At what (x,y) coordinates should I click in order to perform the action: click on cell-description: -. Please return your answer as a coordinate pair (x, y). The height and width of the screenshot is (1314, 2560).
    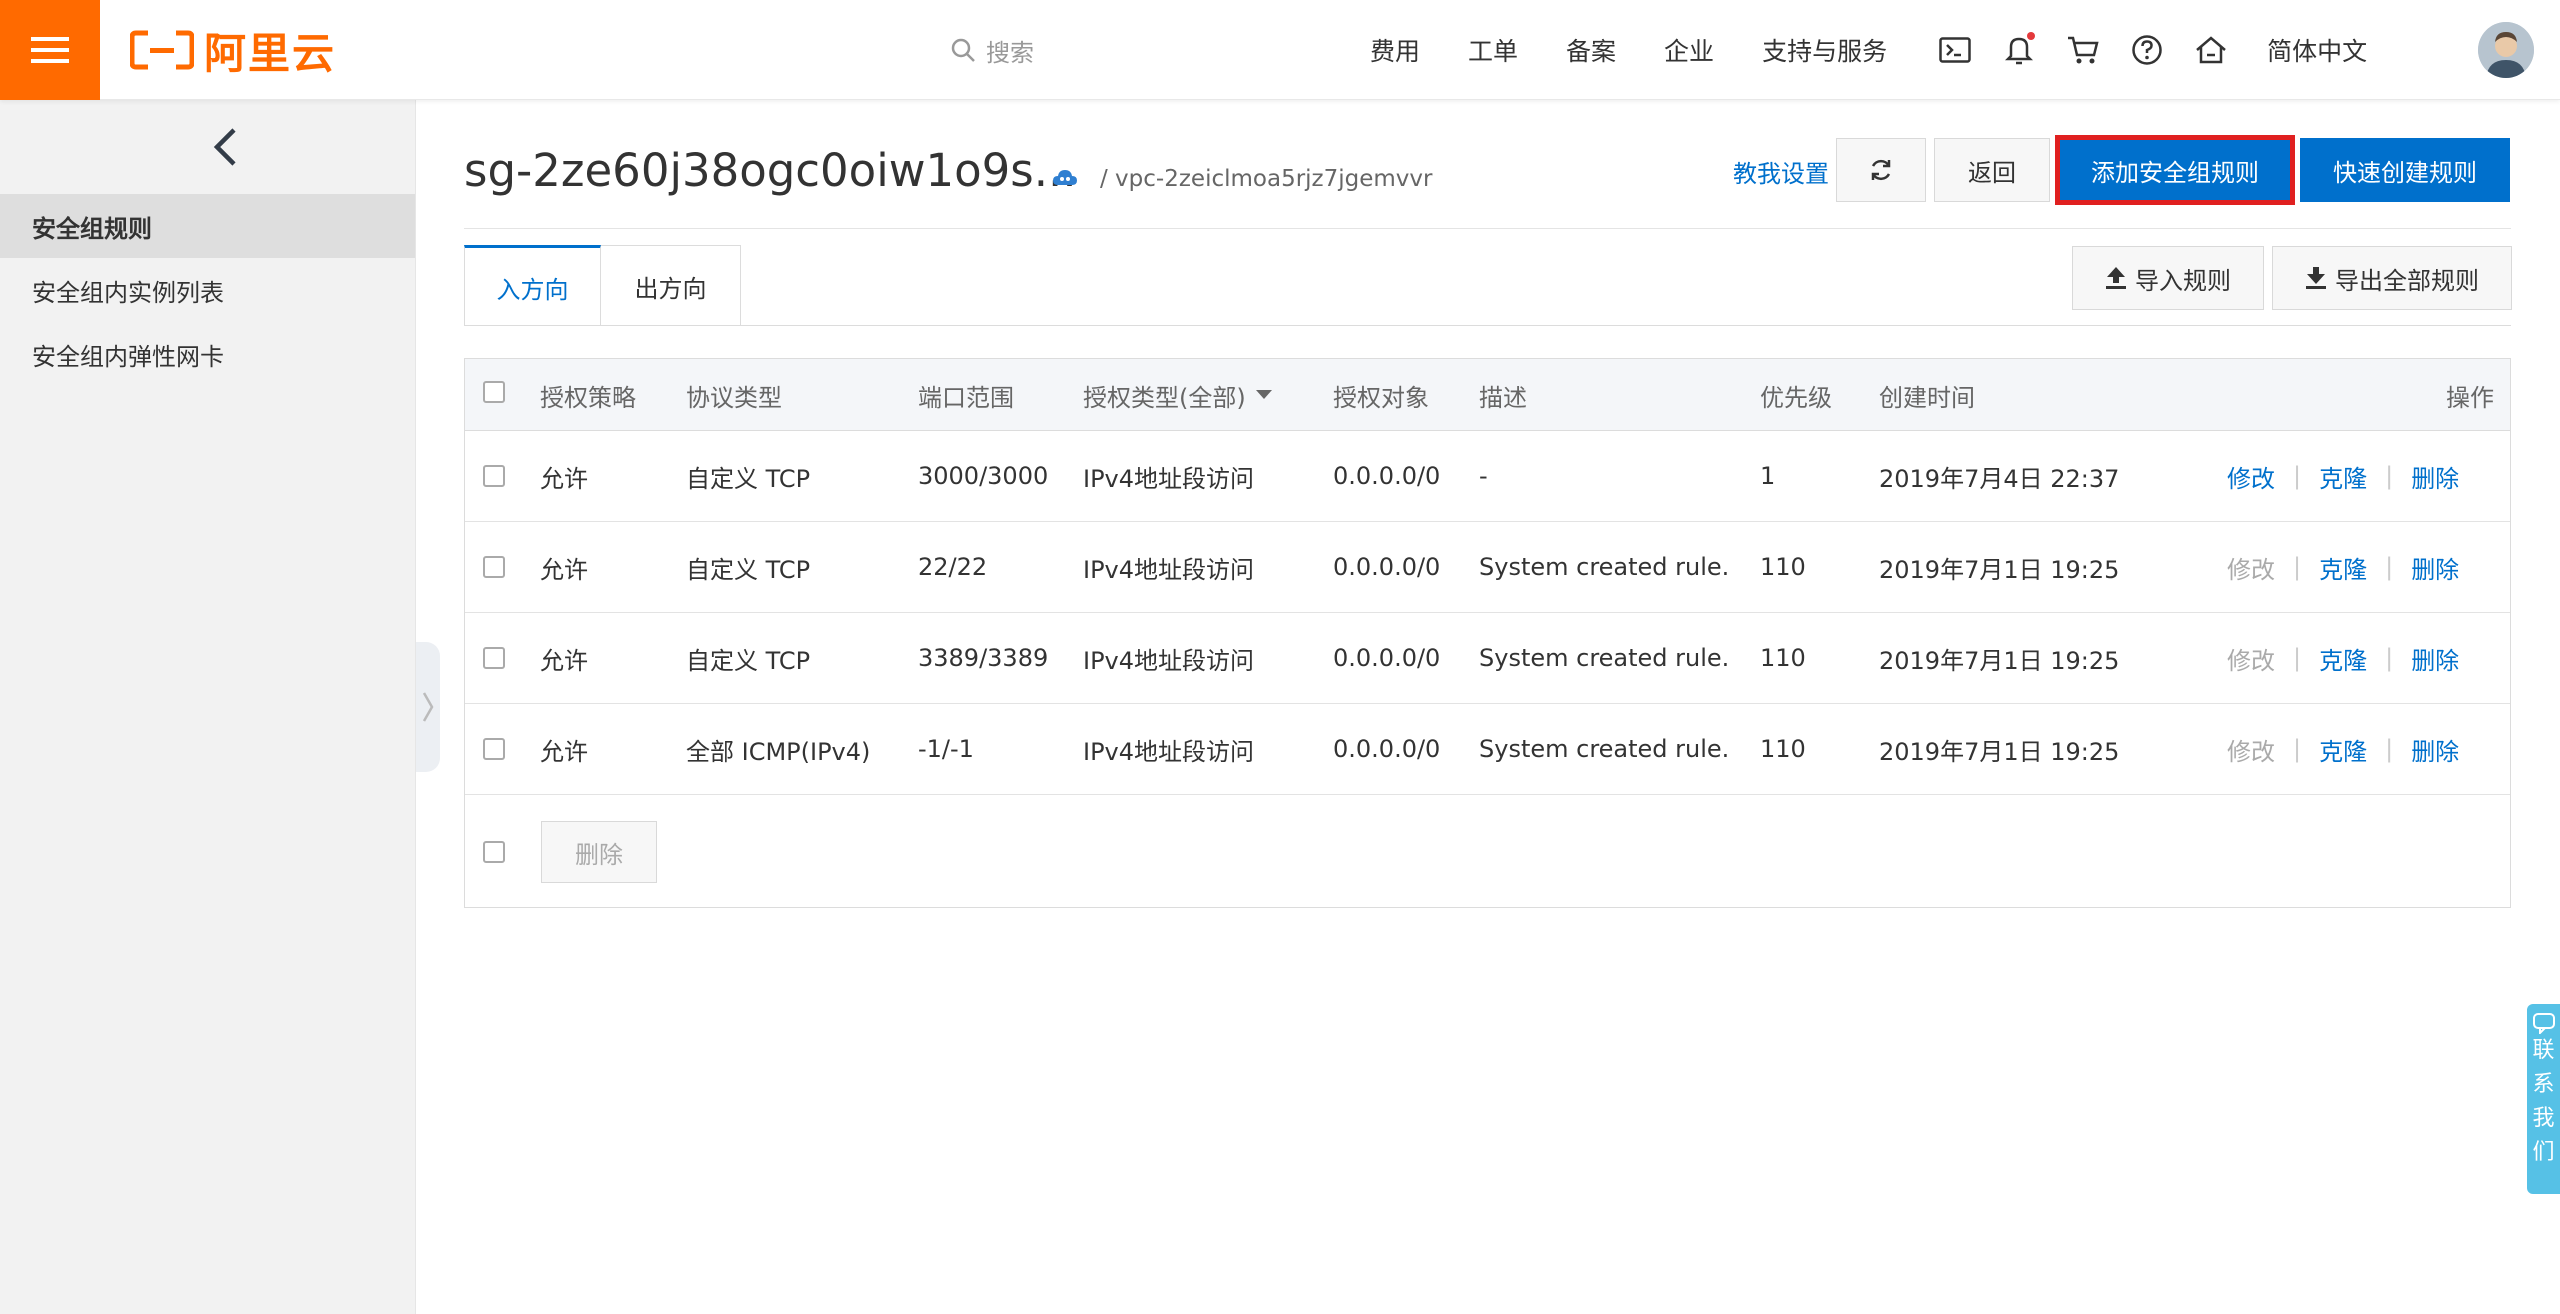
    Looking at the image, I should click on (1483, 476).